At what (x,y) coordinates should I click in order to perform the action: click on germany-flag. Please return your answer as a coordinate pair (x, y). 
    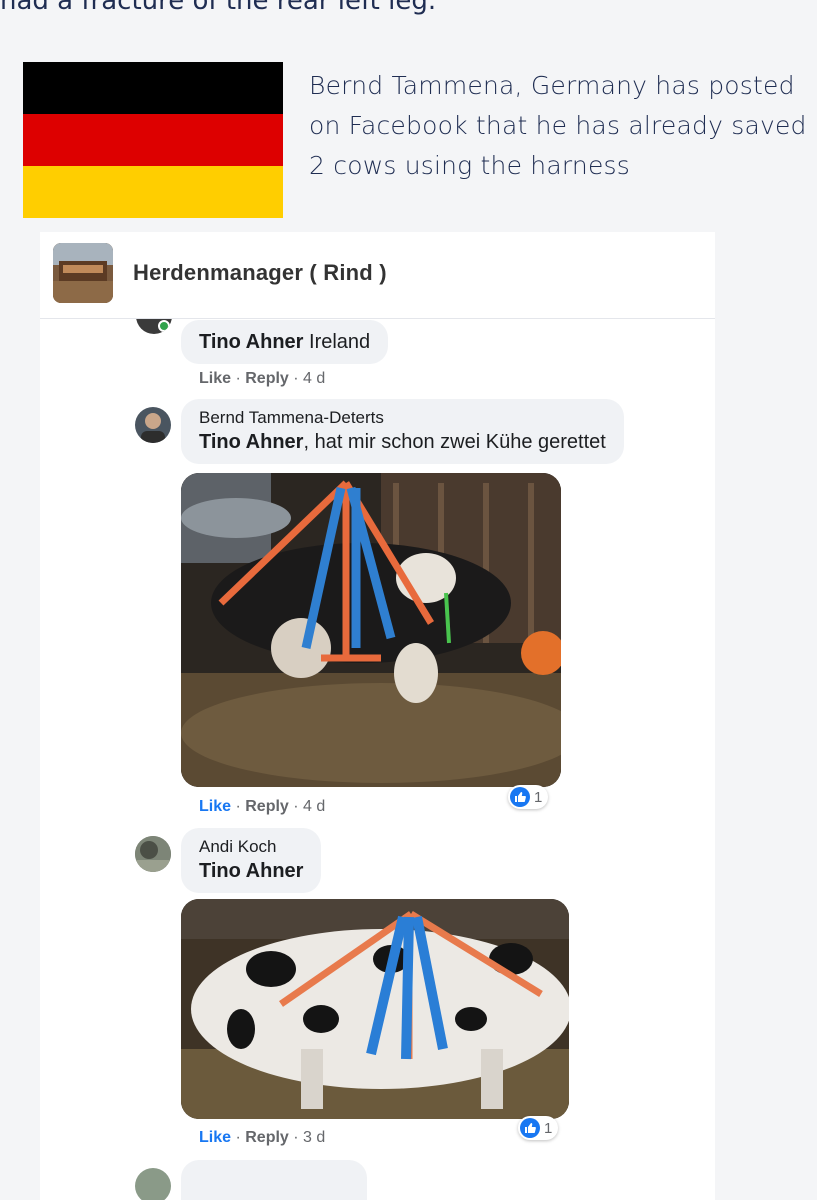
    Looking at the image, I should click on (153, 140).